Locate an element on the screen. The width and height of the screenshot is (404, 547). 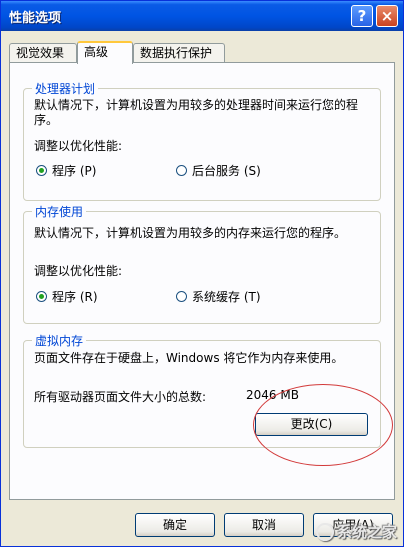
tab-visual-effects: 视觉效果 is located at coordinates (43, 53).